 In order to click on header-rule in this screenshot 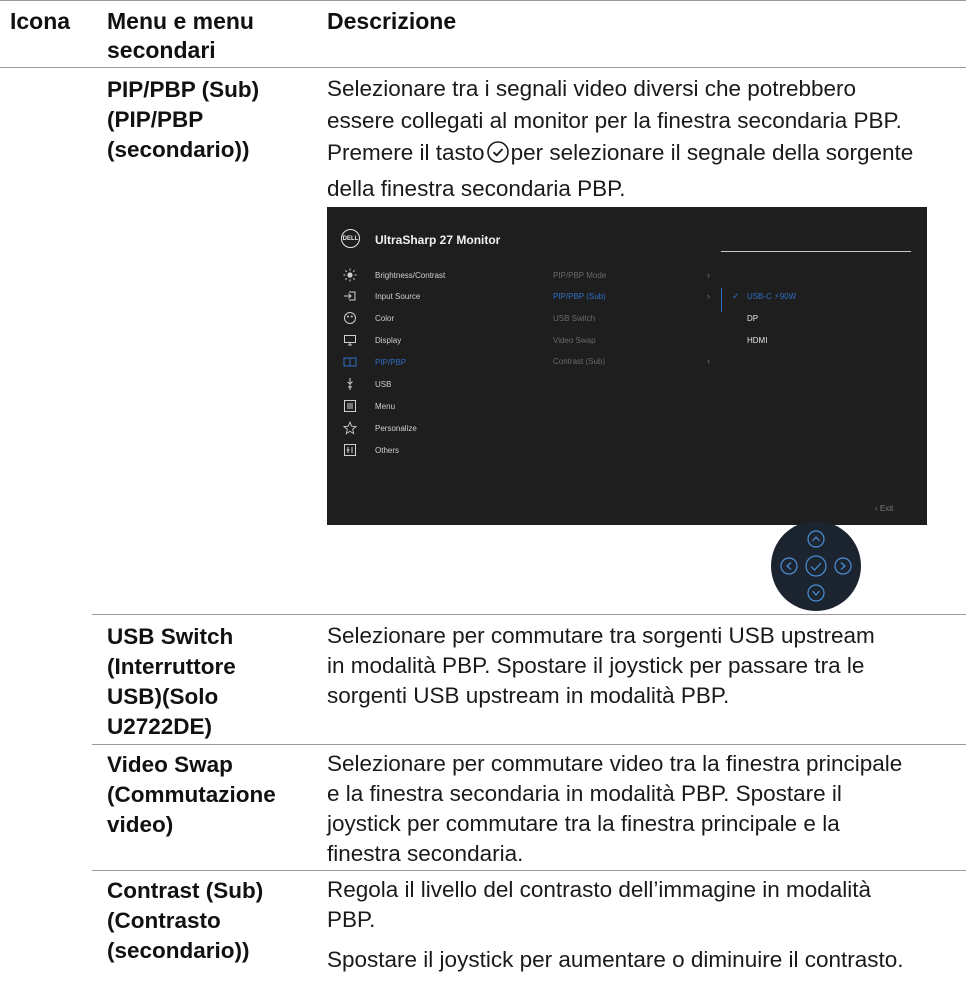, I will do `click(483, 67)`.